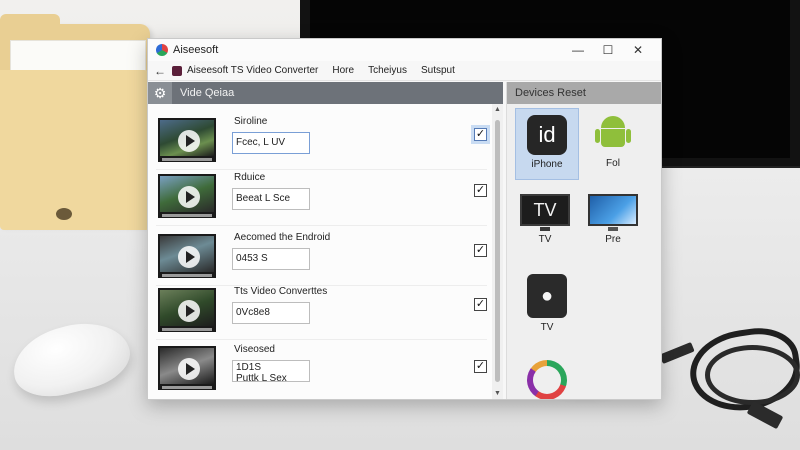 The image size is (800, 450). I want to click on apple-tv-icon: ●, so click(547, 296).